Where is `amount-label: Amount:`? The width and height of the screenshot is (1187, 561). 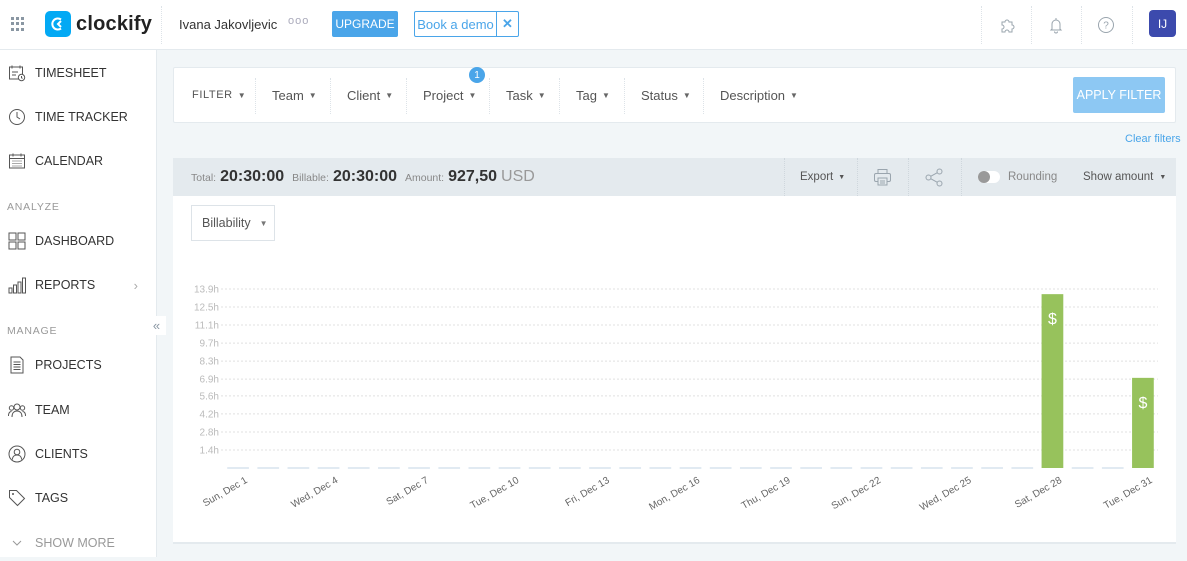 amount-label: Amount: is located at coordinates (424, 178).